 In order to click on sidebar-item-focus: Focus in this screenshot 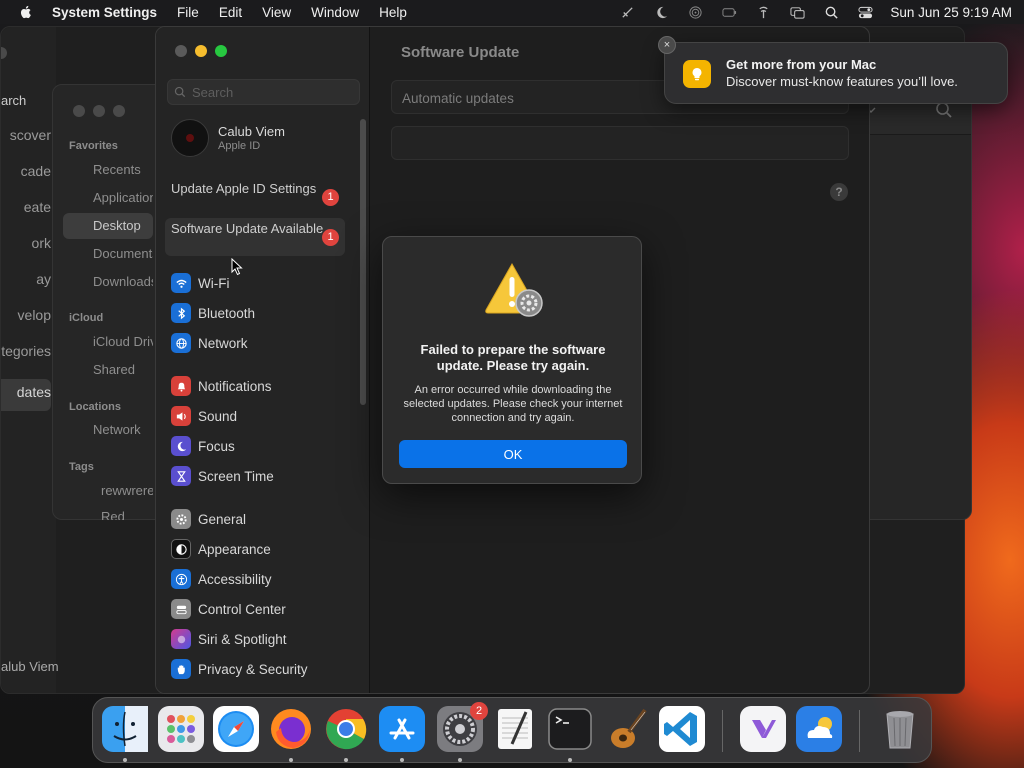, I will do `click(203, 446)`.